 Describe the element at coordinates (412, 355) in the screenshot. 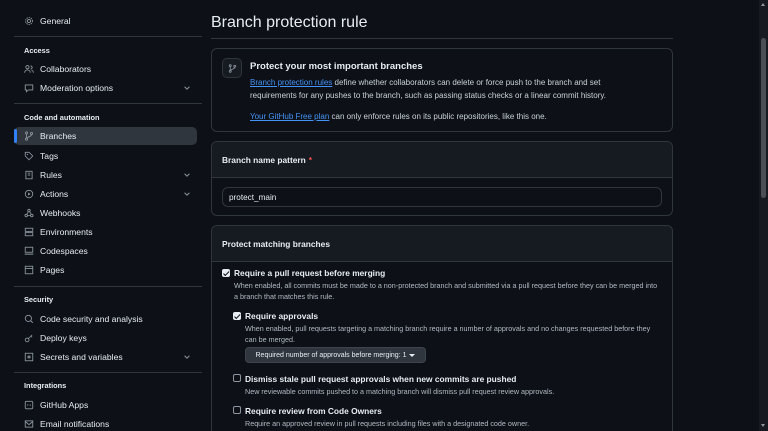

I see `caret-down-icon` at that location.